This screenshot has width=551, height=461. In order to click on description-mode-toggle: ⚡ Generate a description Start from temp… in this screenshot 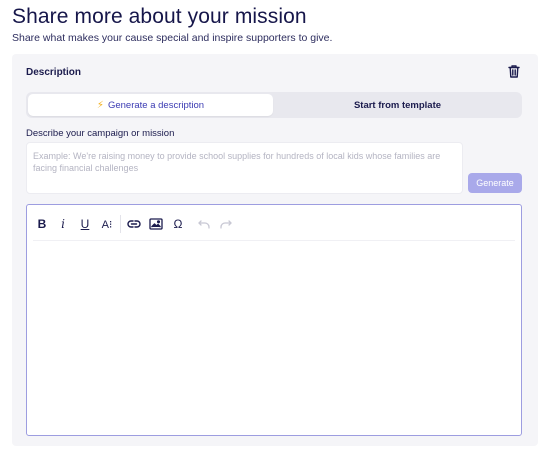, I will do `click(274, 105)`.